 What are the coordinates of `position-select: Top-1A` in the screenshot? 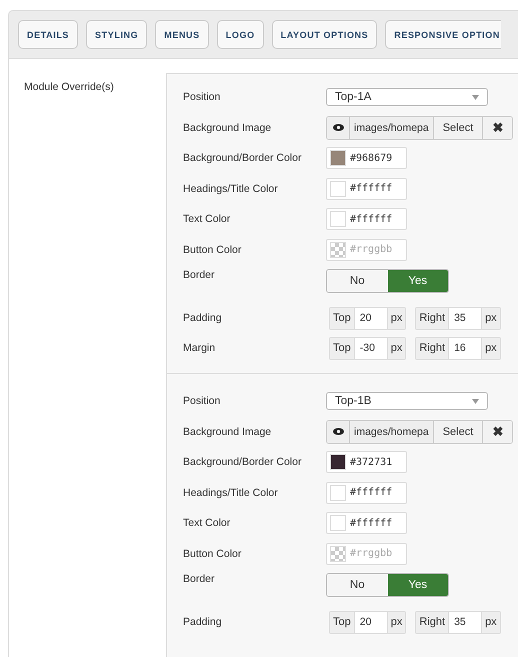 It's located at (407, 97).